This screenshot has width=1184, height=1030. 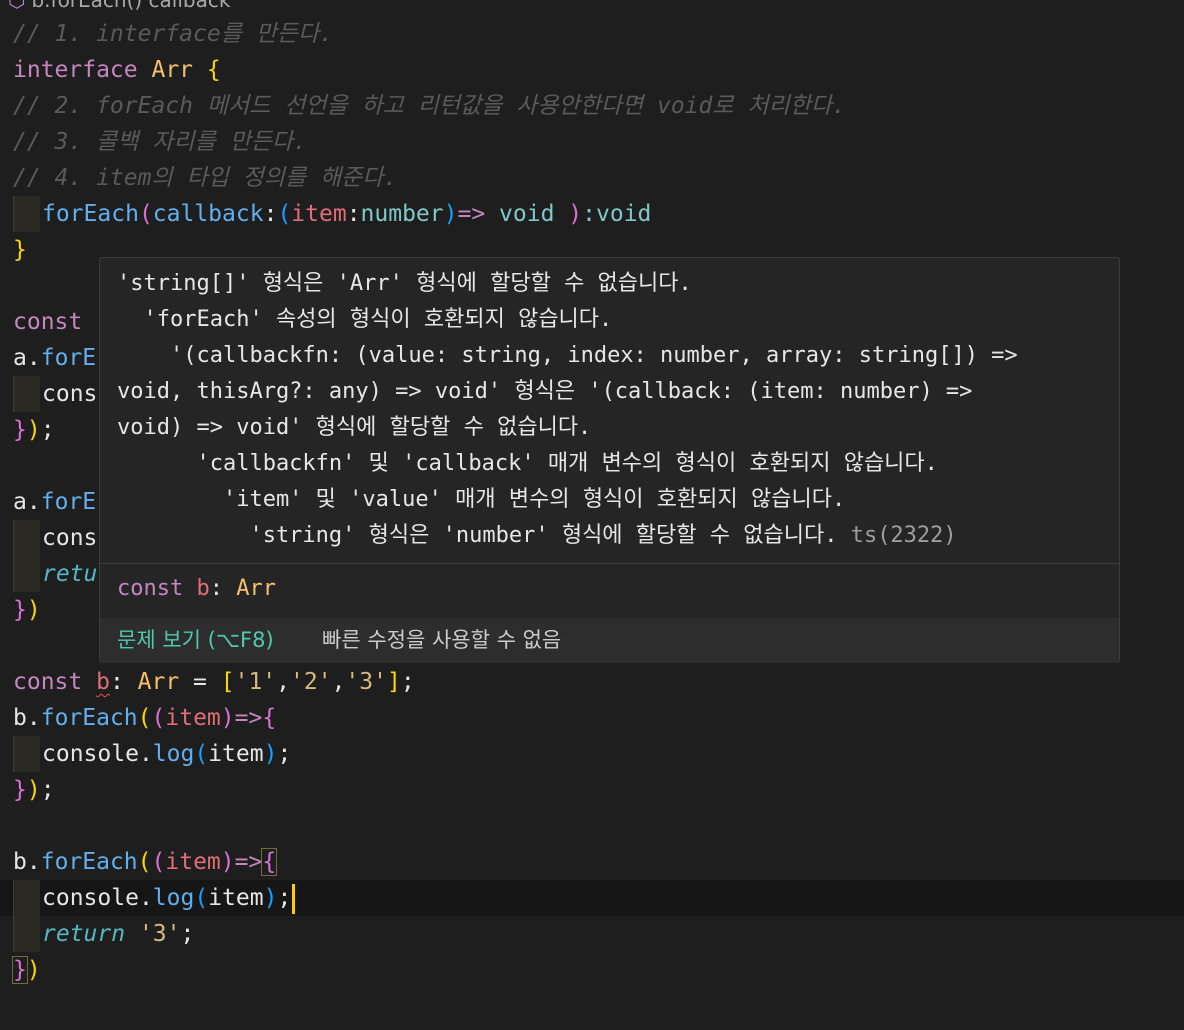 I want to click on code-token: retu, so click(x=70, y=574).